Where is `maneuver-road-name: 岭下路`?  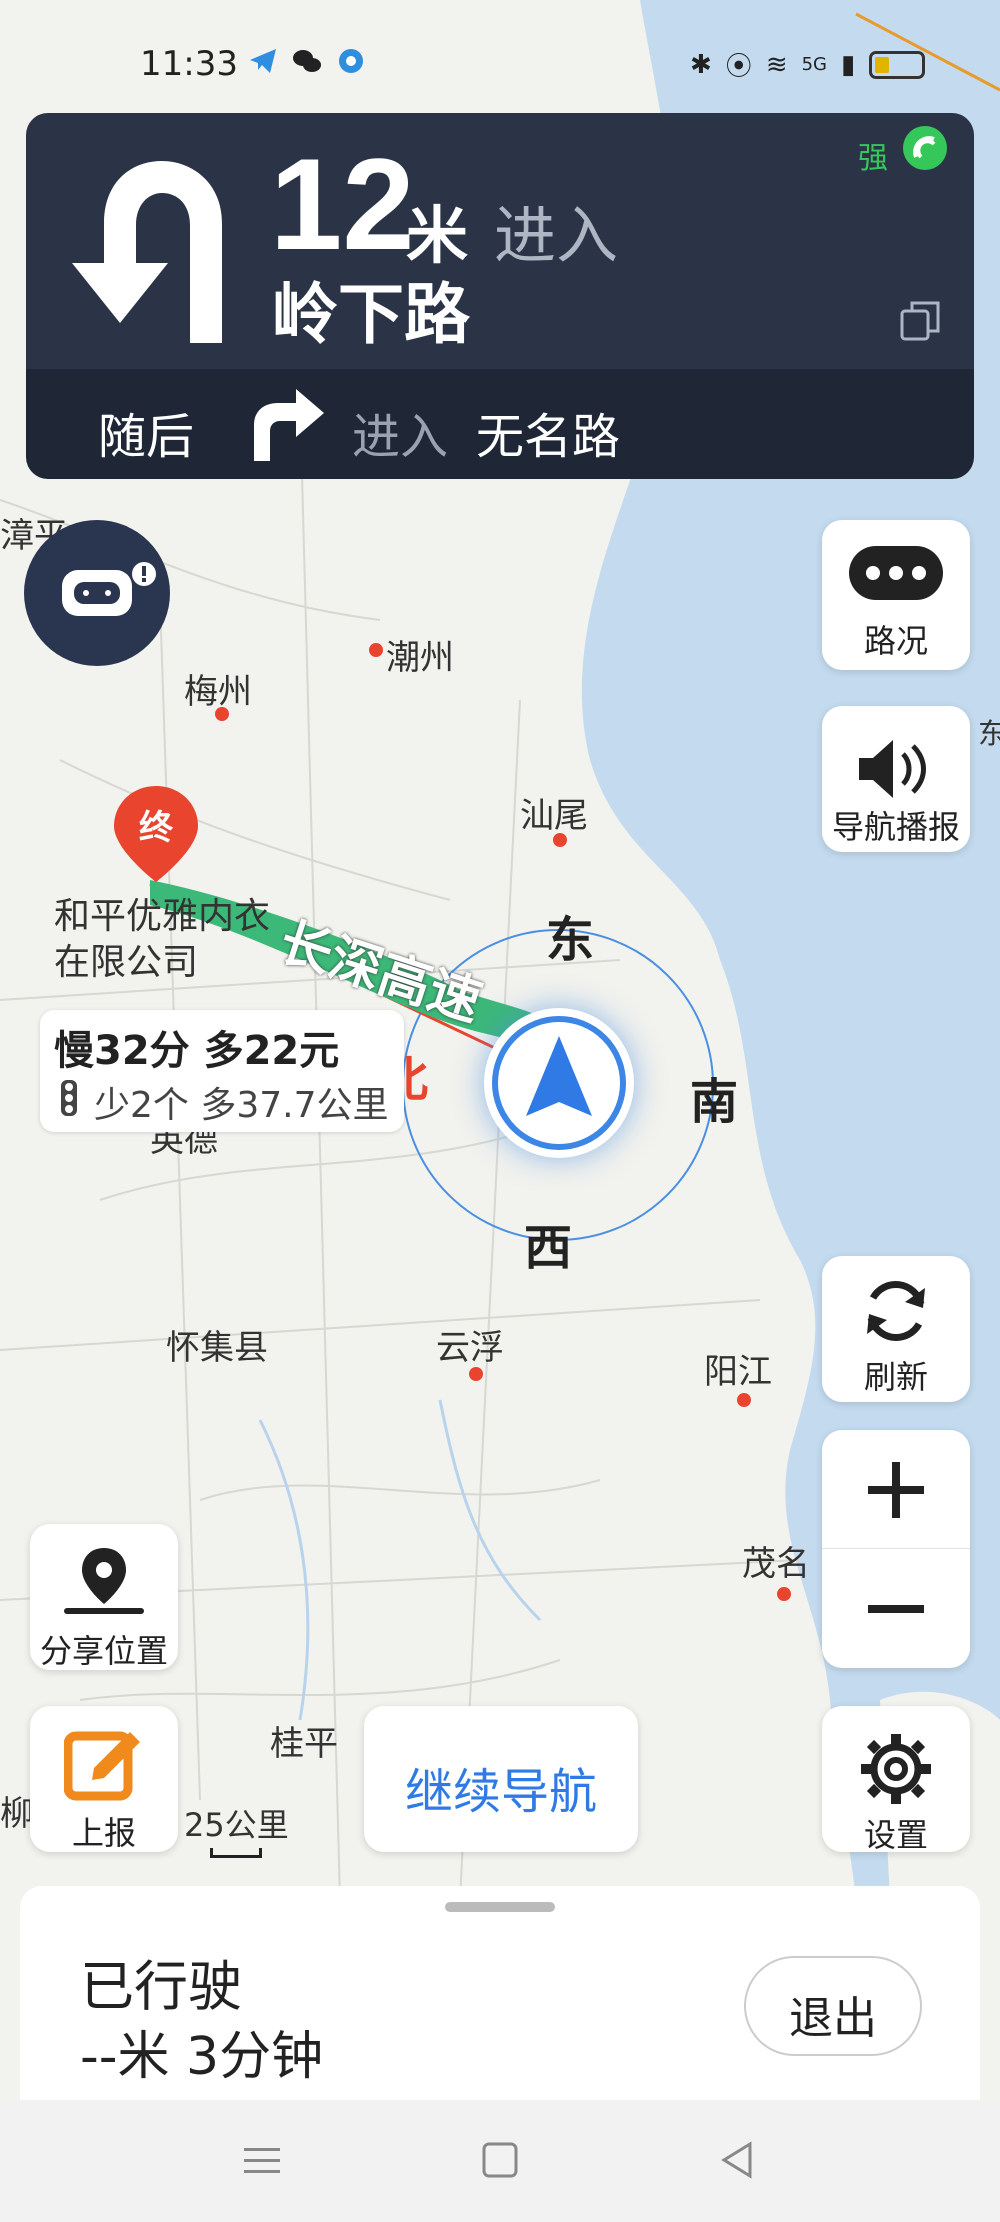 maneuver-road-name: 岭下路 is located at coordinates (371, 314).